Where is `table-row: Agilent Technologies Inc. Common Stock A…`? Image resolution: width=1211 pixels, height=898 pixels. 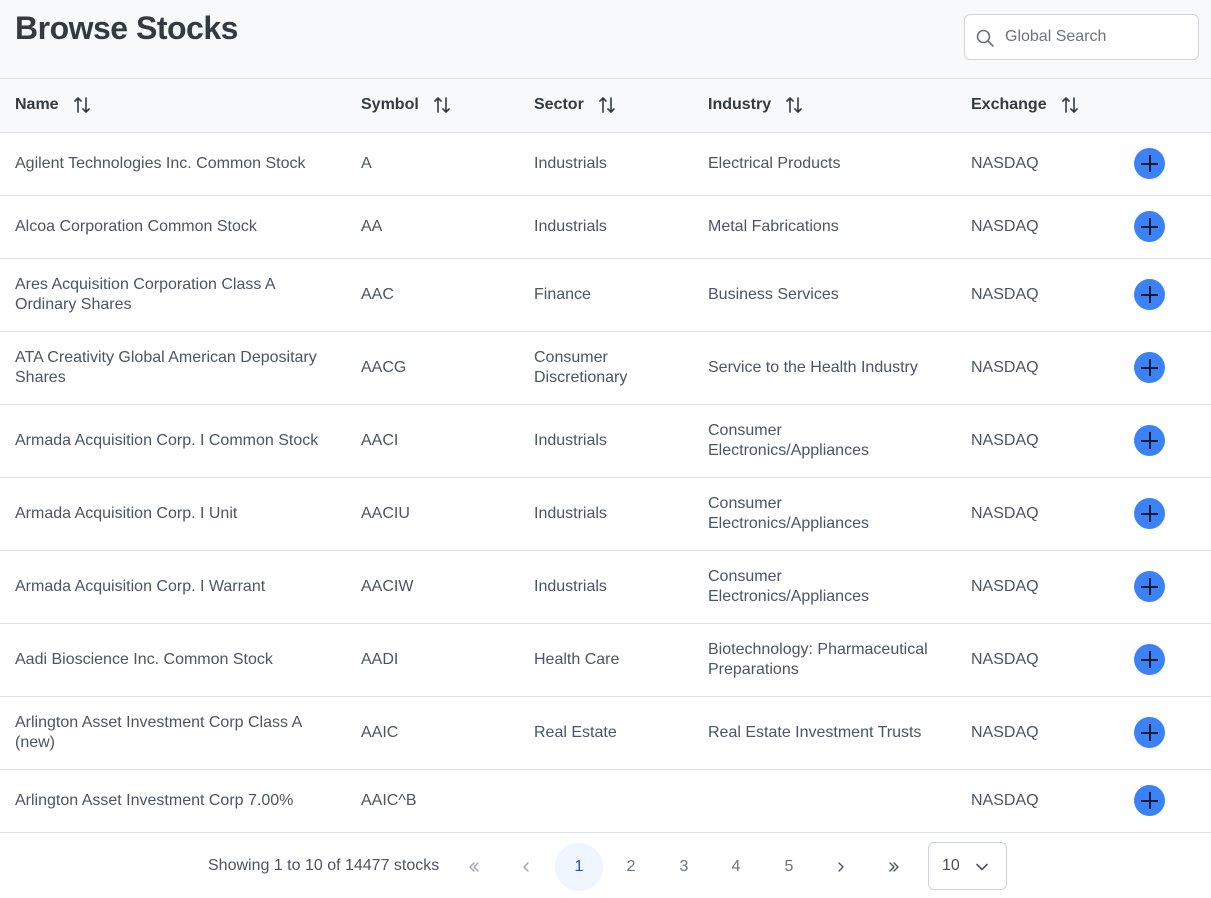
table-row: Agilent Technologies Inc. Common Stock A… is located at coordinates (605, 164).